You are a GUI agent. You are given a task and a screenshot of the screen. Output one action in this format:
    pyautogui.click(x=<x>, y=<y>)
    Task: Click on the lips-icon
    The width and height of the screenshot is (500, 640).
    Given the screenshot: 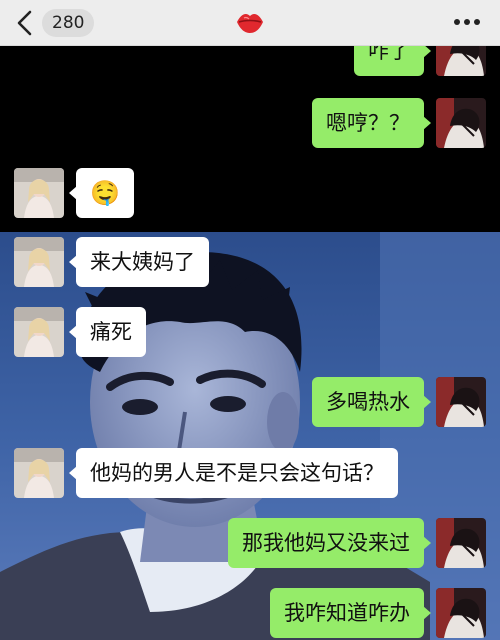 What is the action you would take?
    pyautogui.click(x=250, y=23)
    